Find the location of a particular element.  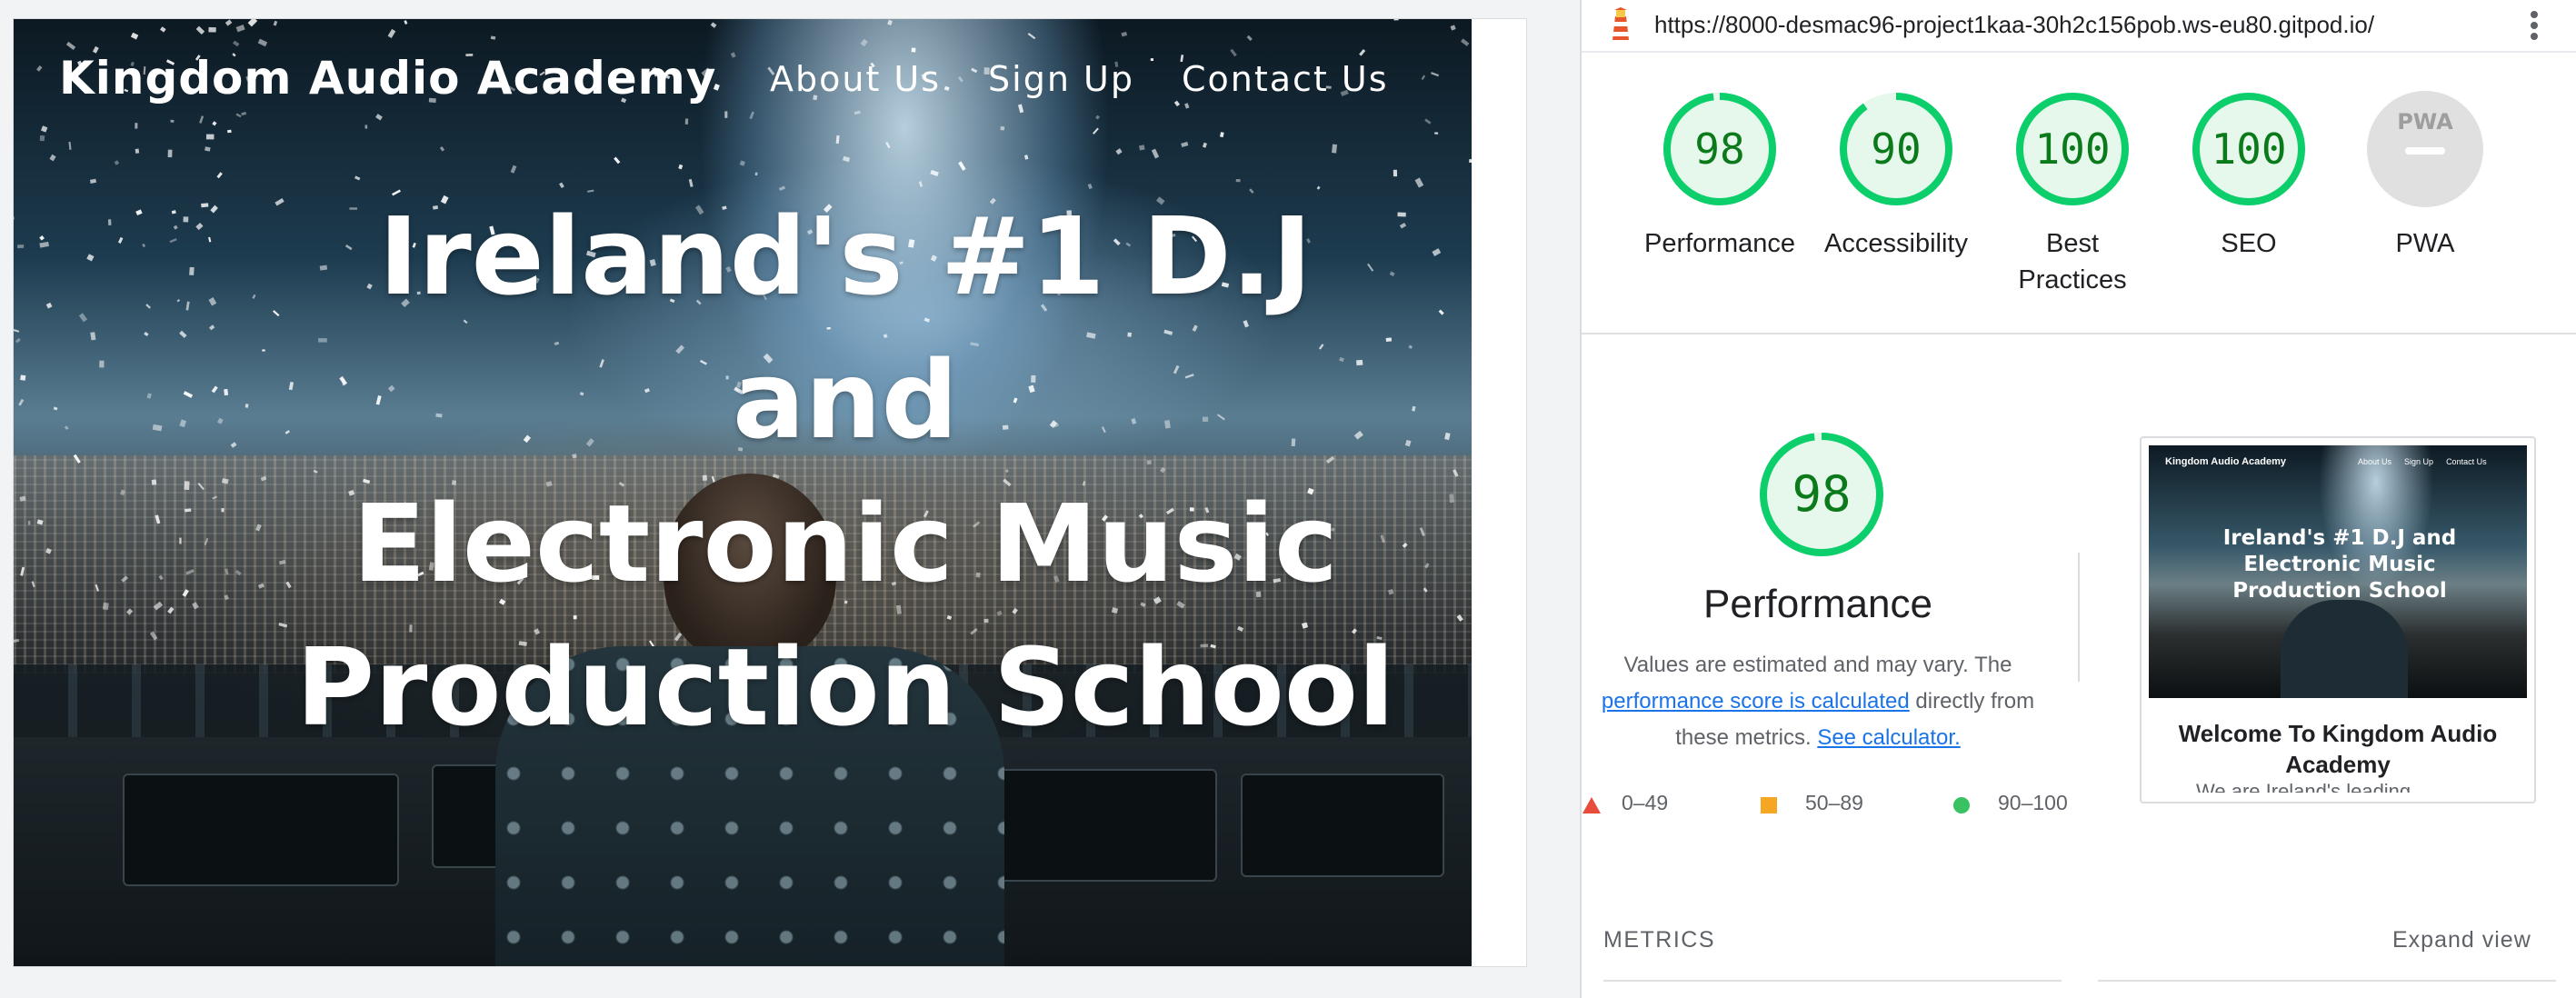

thumb-cut-text: We are Ireland's leading provider of is located at coordinates (2303, 787).